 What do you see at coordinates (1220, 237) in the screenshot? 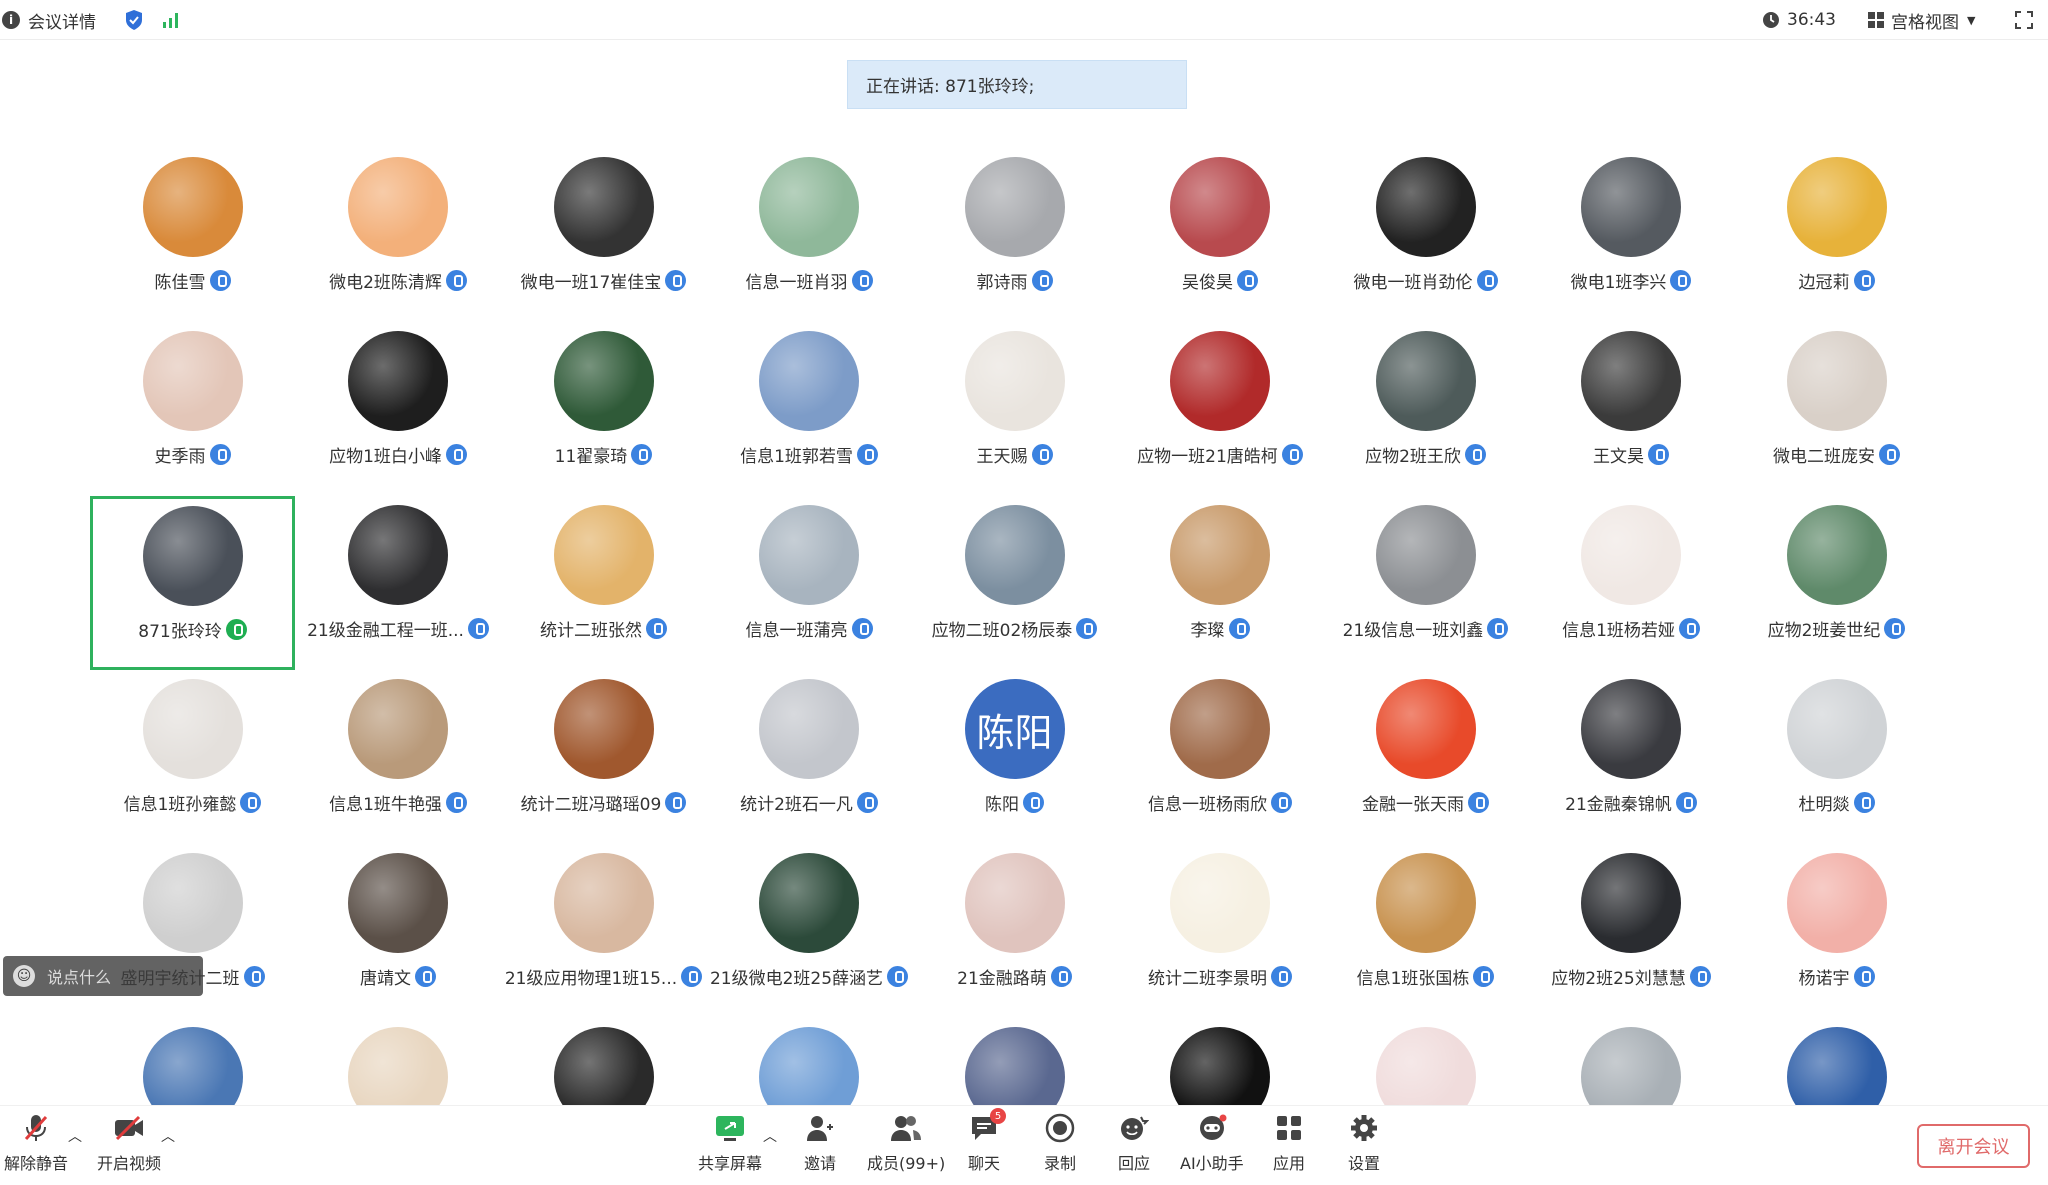
I see `participant-tile: 吴俊昊` at bounding box center [1220, 237].